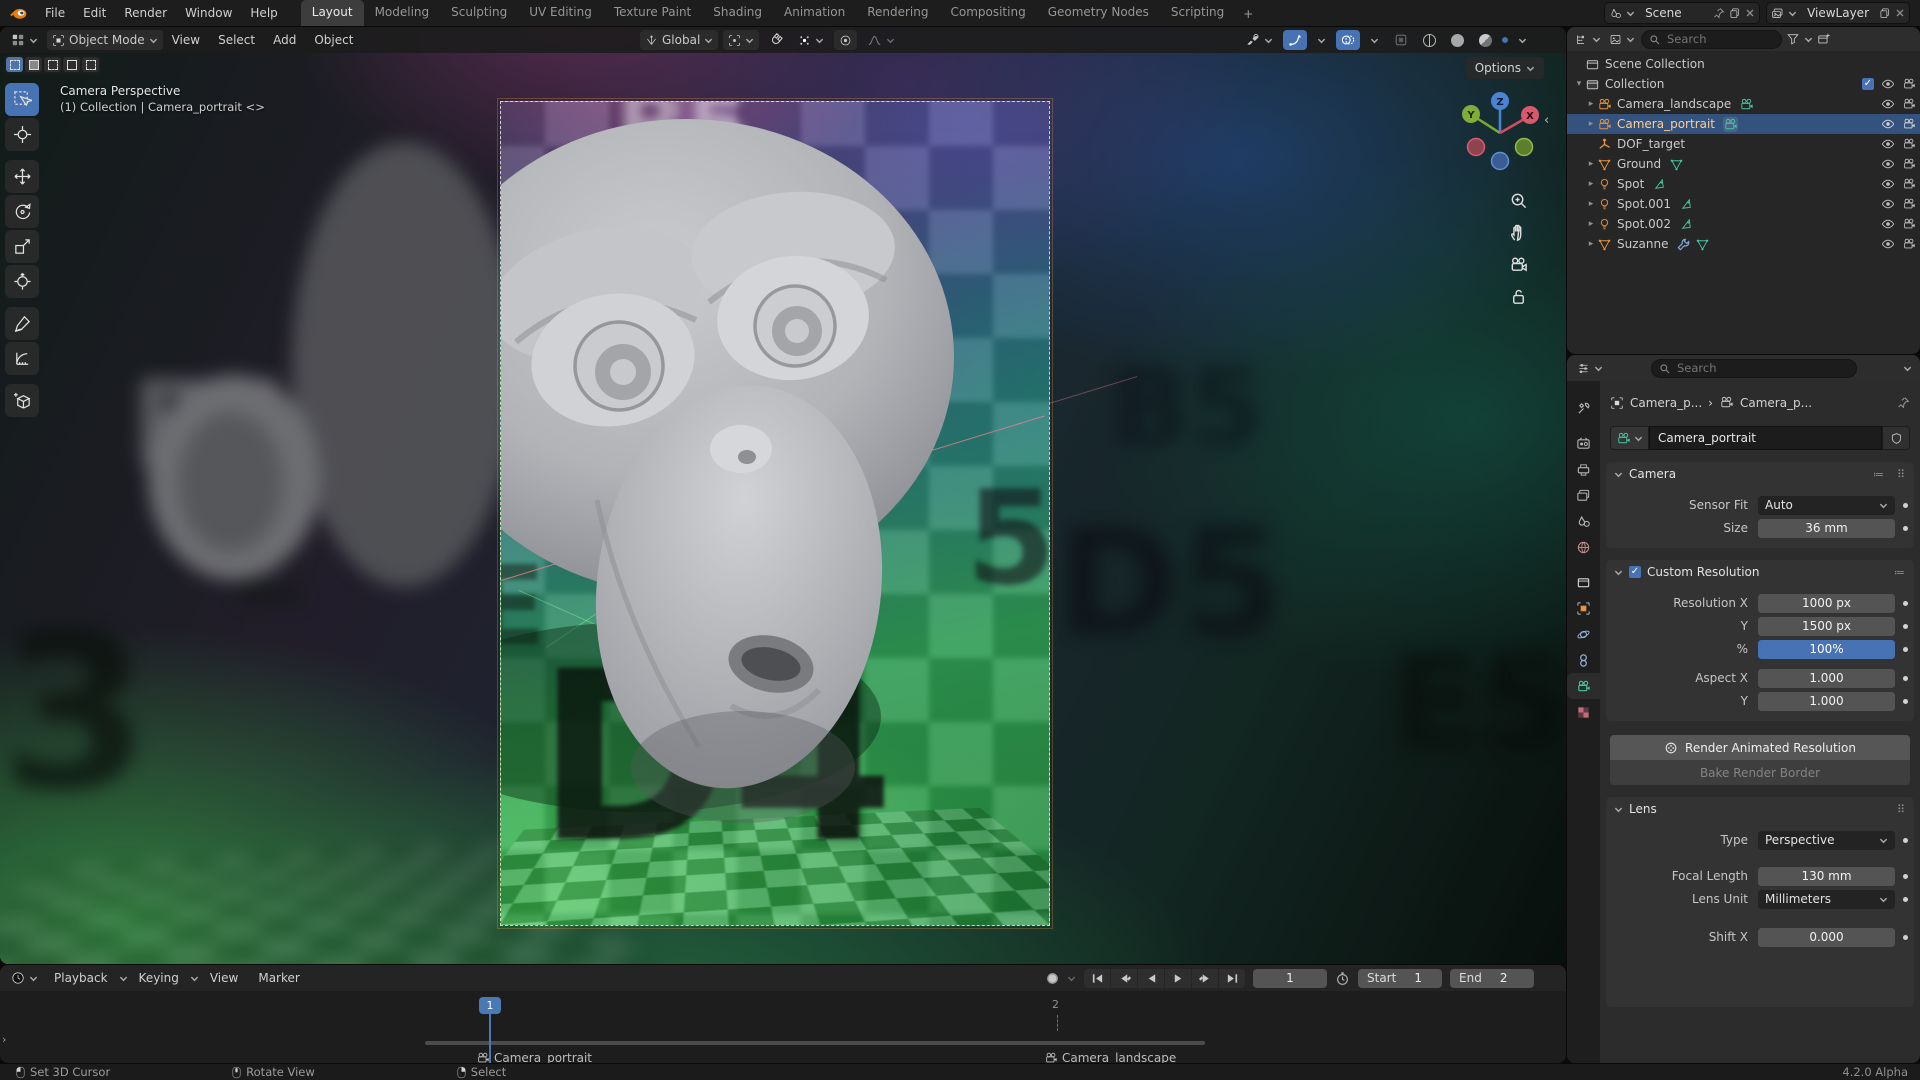 The width and height of the screenshot is (1920, 1080). Describe the element at coordinates (776, 40) in the screenshot. I see `snap-toggle` at that location.